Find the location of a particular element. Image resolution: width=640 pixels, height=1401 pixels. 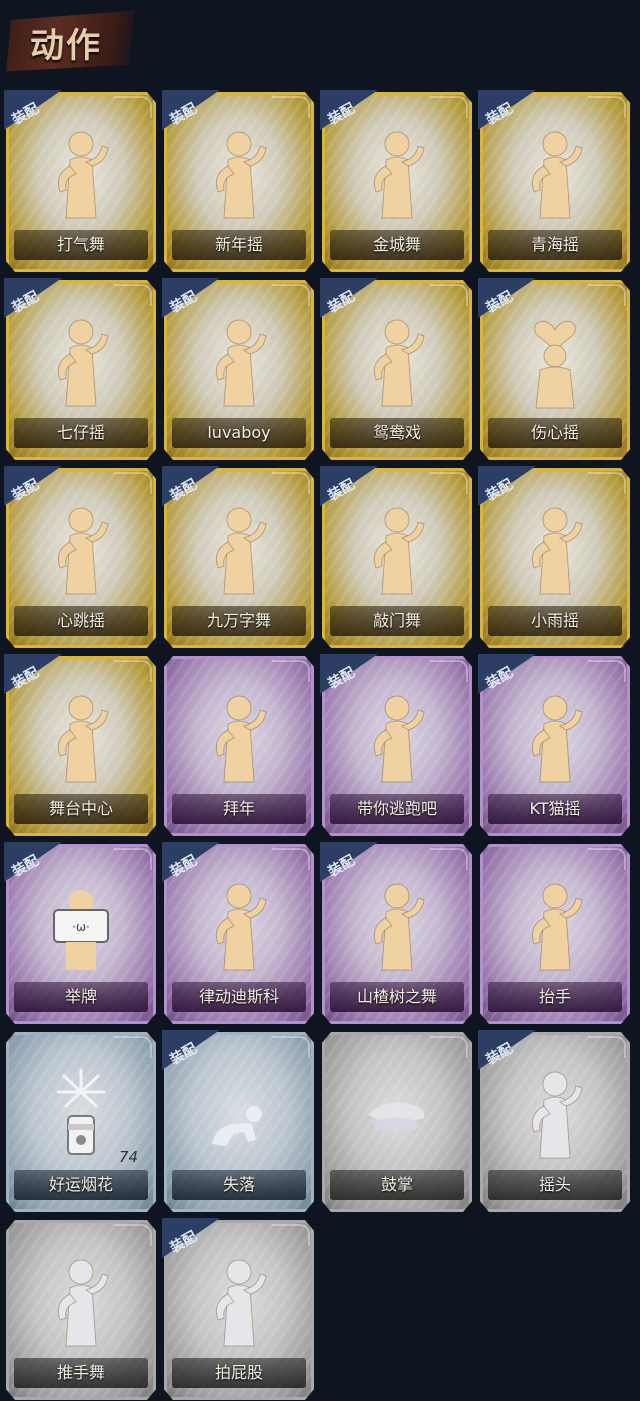

action-label: 好运烟花 is located at coordinates (80, 1184).